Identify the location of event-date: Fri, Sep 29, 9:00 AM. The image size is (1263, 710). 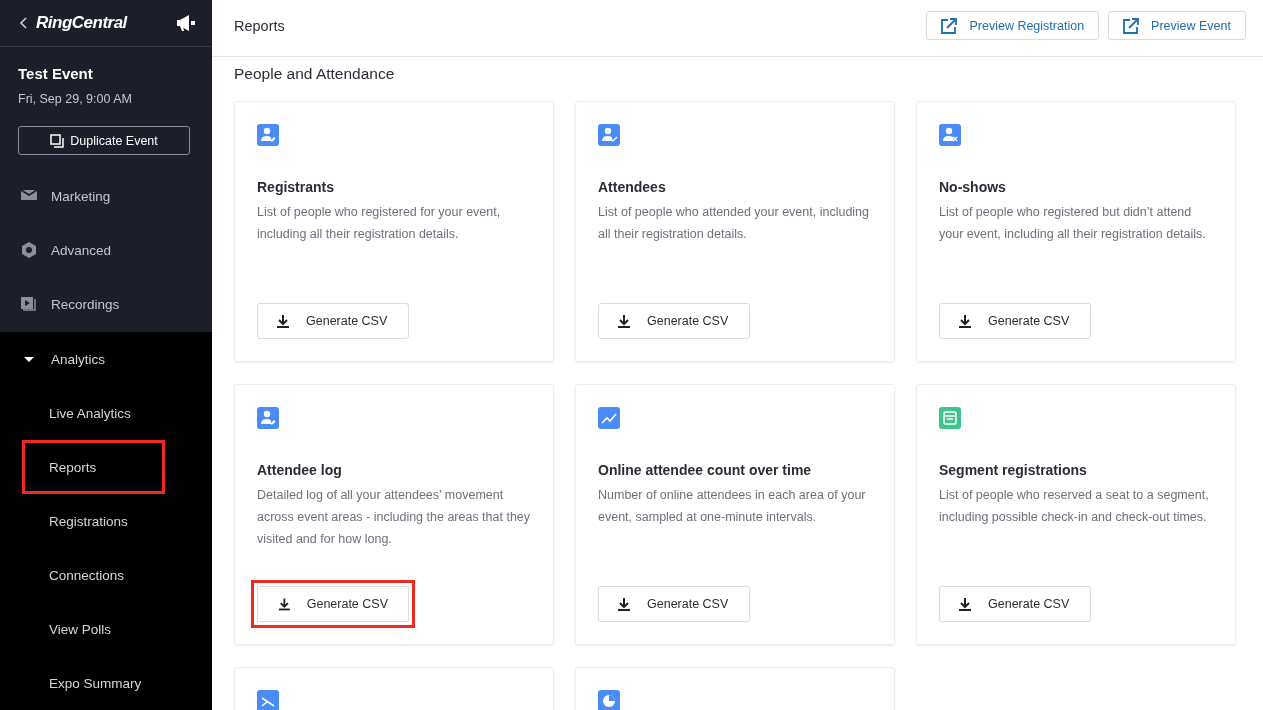
(75, 98).